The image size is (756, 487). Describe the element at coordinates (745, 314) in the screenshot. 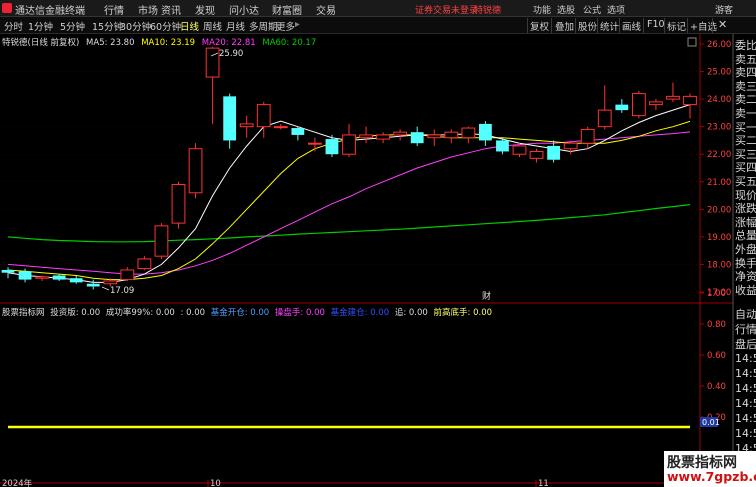

I see `side-label-lower: 自动` at that location.